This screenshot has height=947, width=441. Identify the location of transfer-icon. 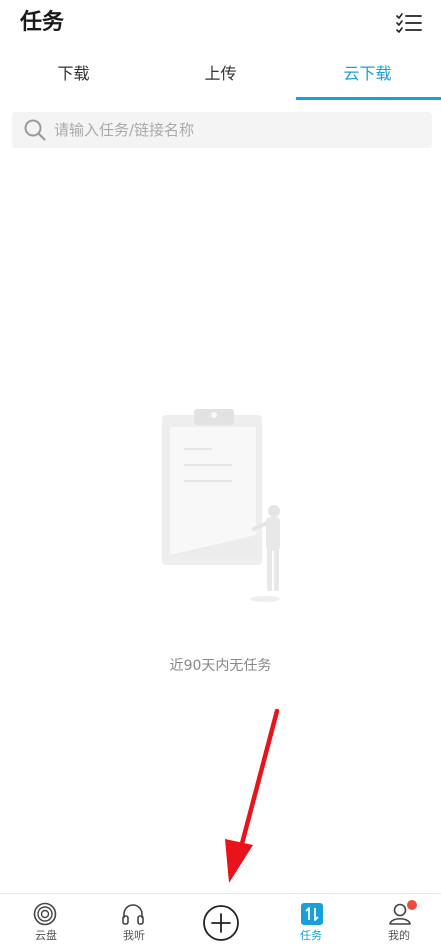
(312, 914).